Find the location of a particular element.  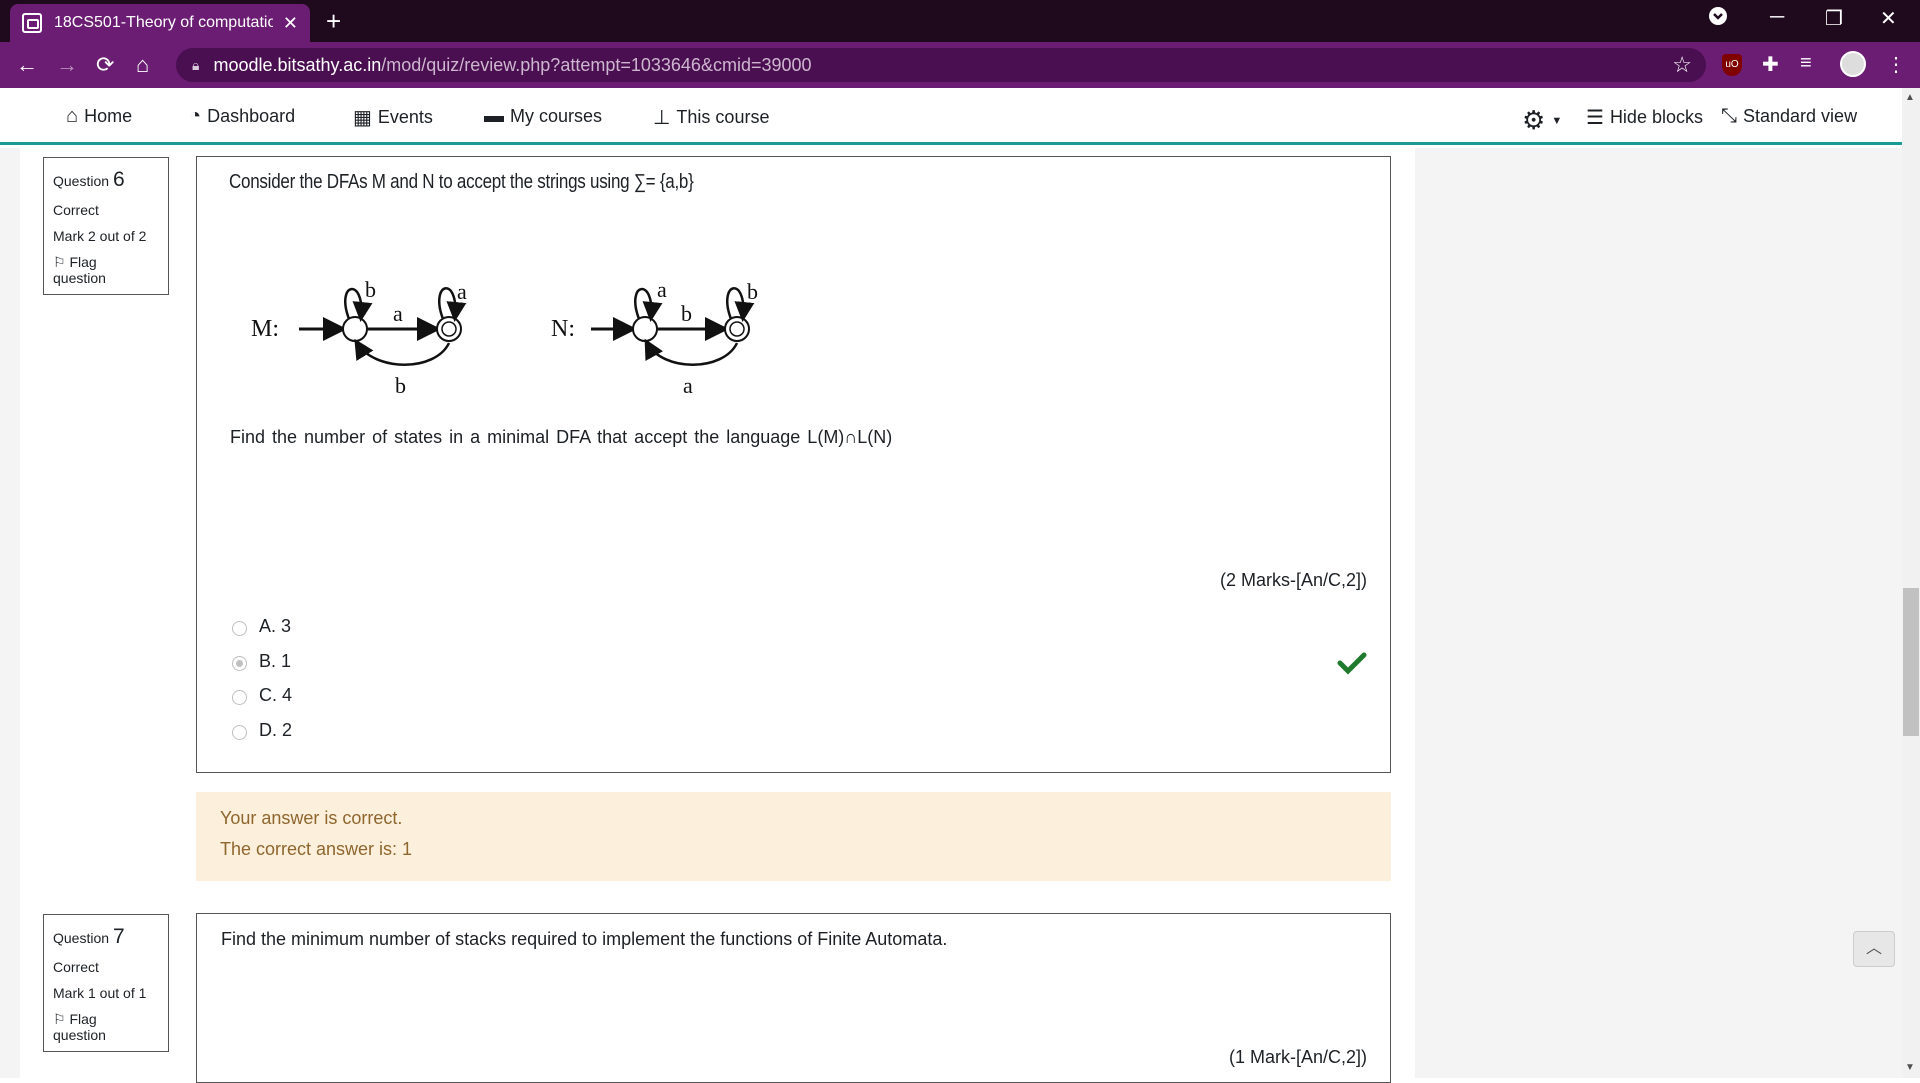

hide-blocks-label: Hide blocks is located at coordinates (1656, 117).